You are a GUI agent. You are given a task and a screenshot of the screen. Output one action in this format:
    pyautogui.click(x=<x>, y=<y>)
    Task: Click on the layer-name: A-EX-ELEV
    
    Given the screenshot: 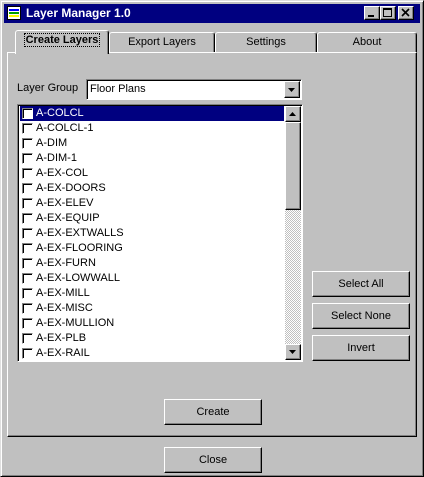 What is the action you would take?
    pyautogui.click(x=65, y=203)
    